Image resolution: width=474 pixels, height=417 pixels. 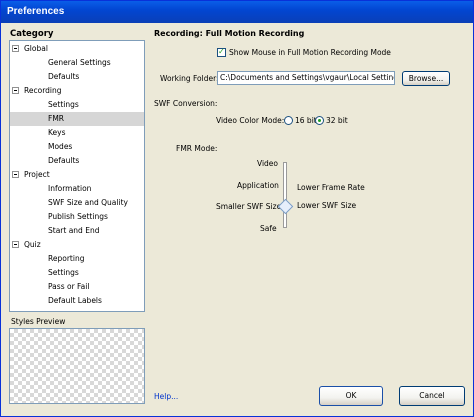 I want to click on tree-item-default-labels: Default Labels, so click(x=77, y=301).